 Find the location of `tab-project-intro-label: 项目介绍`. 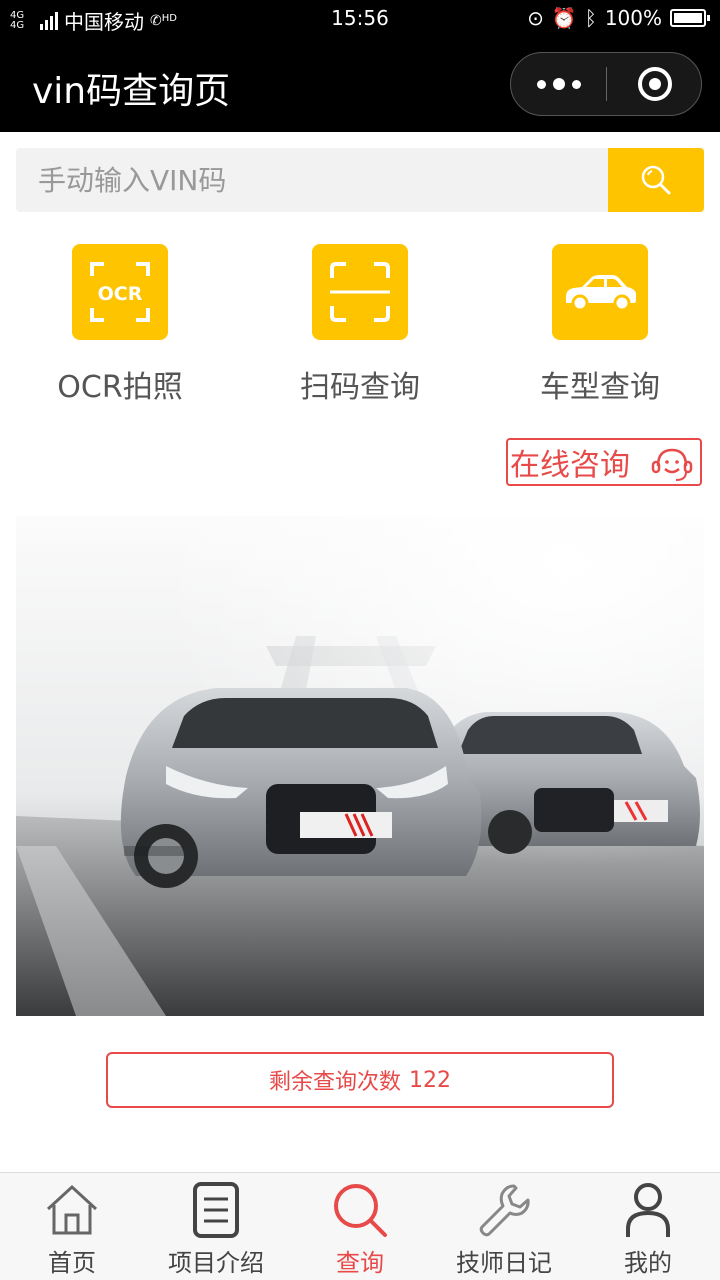

tab-project-intro-label: 项目介绍 is located at coordinates (216, 1263).